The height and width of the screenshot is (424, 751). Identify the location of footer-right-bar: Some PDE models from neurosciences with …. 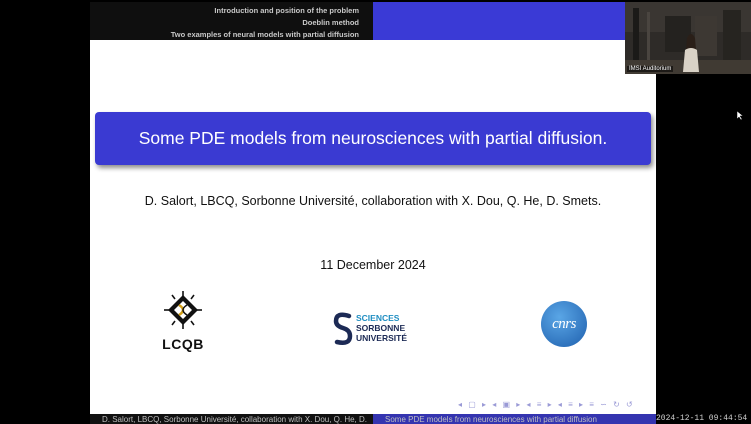
(514, 419).